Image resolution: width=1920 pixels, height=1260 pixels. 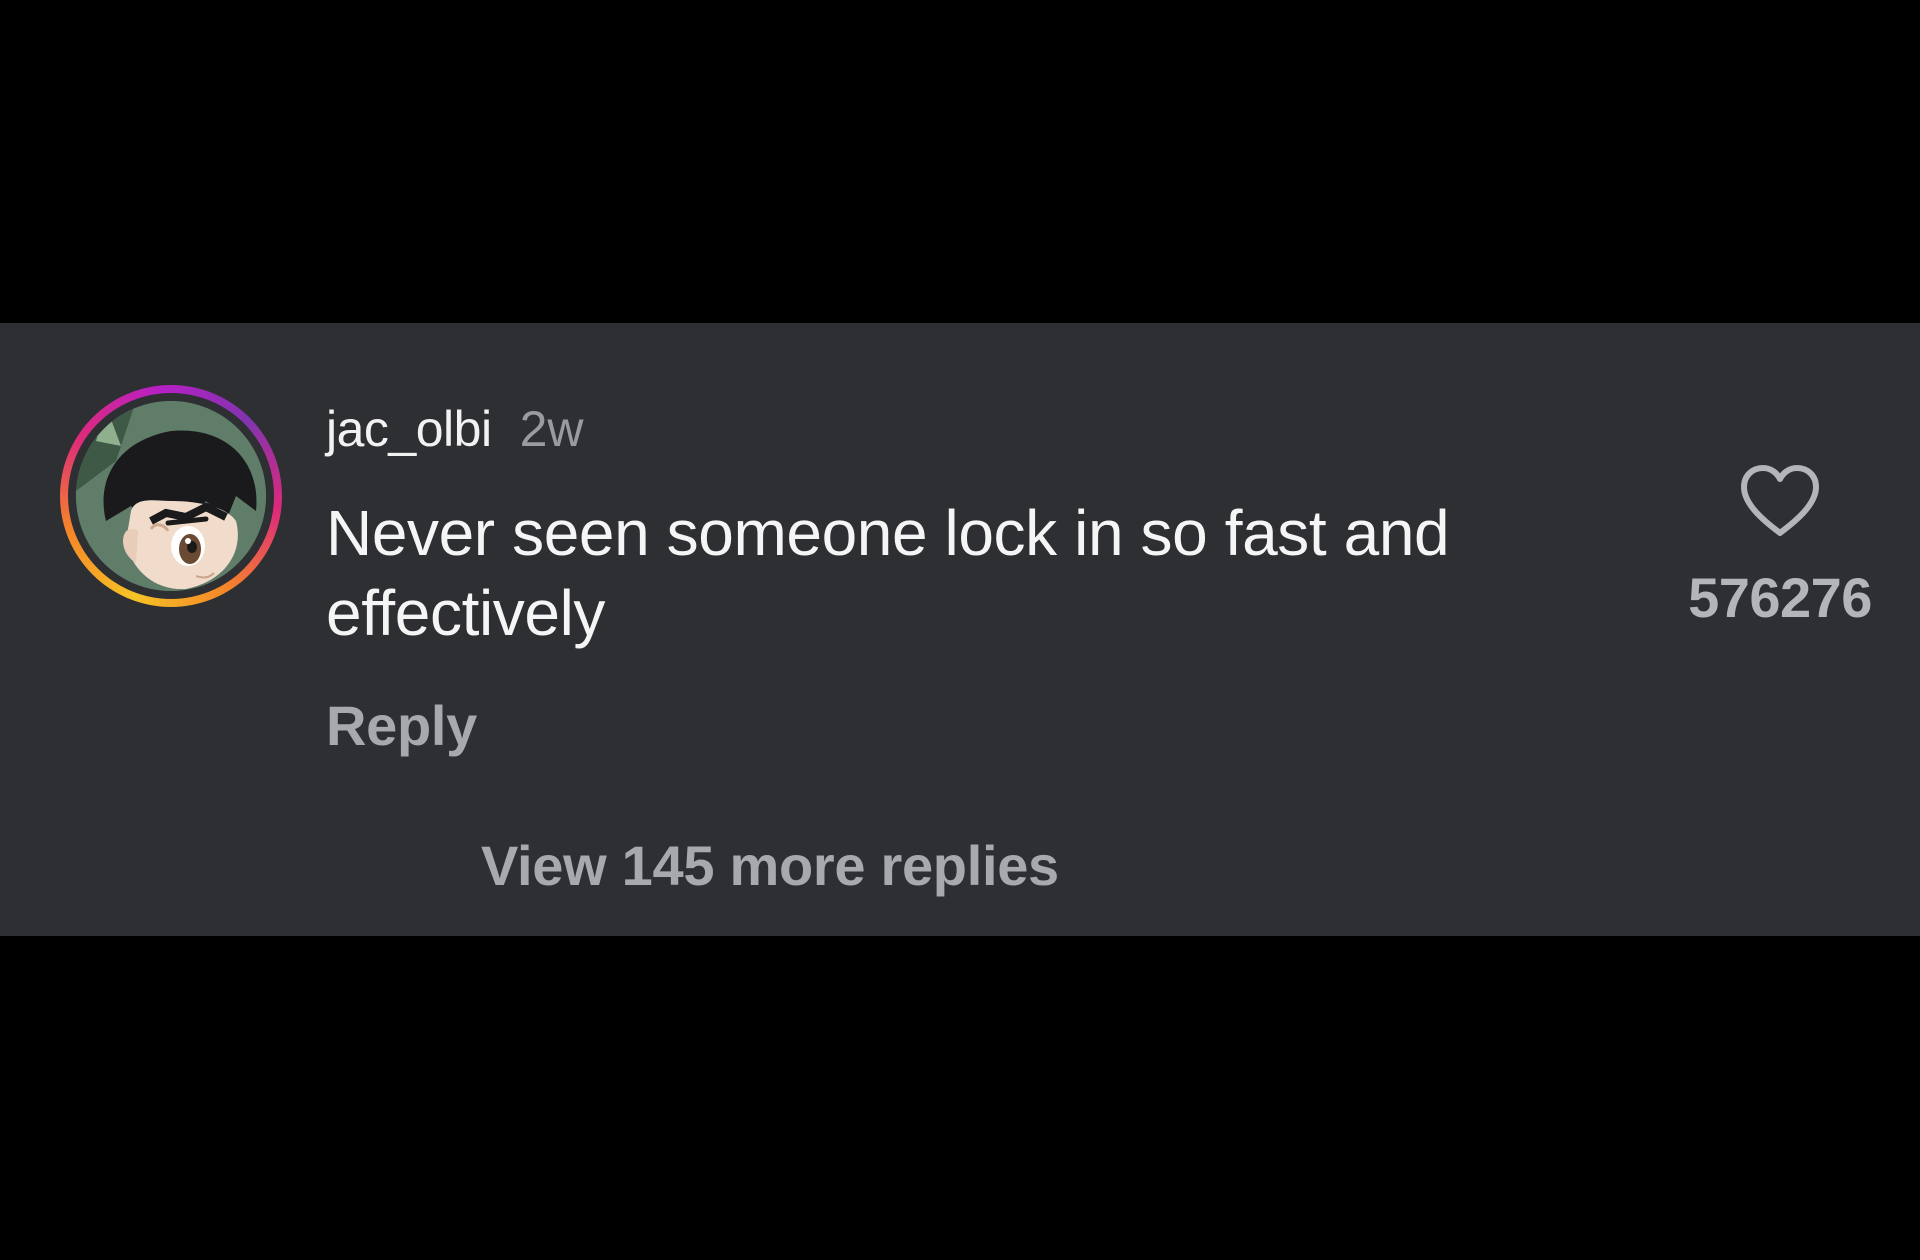 I want to click on view-more-replies-button: View 145 more replies, so click(x=770, y=866).